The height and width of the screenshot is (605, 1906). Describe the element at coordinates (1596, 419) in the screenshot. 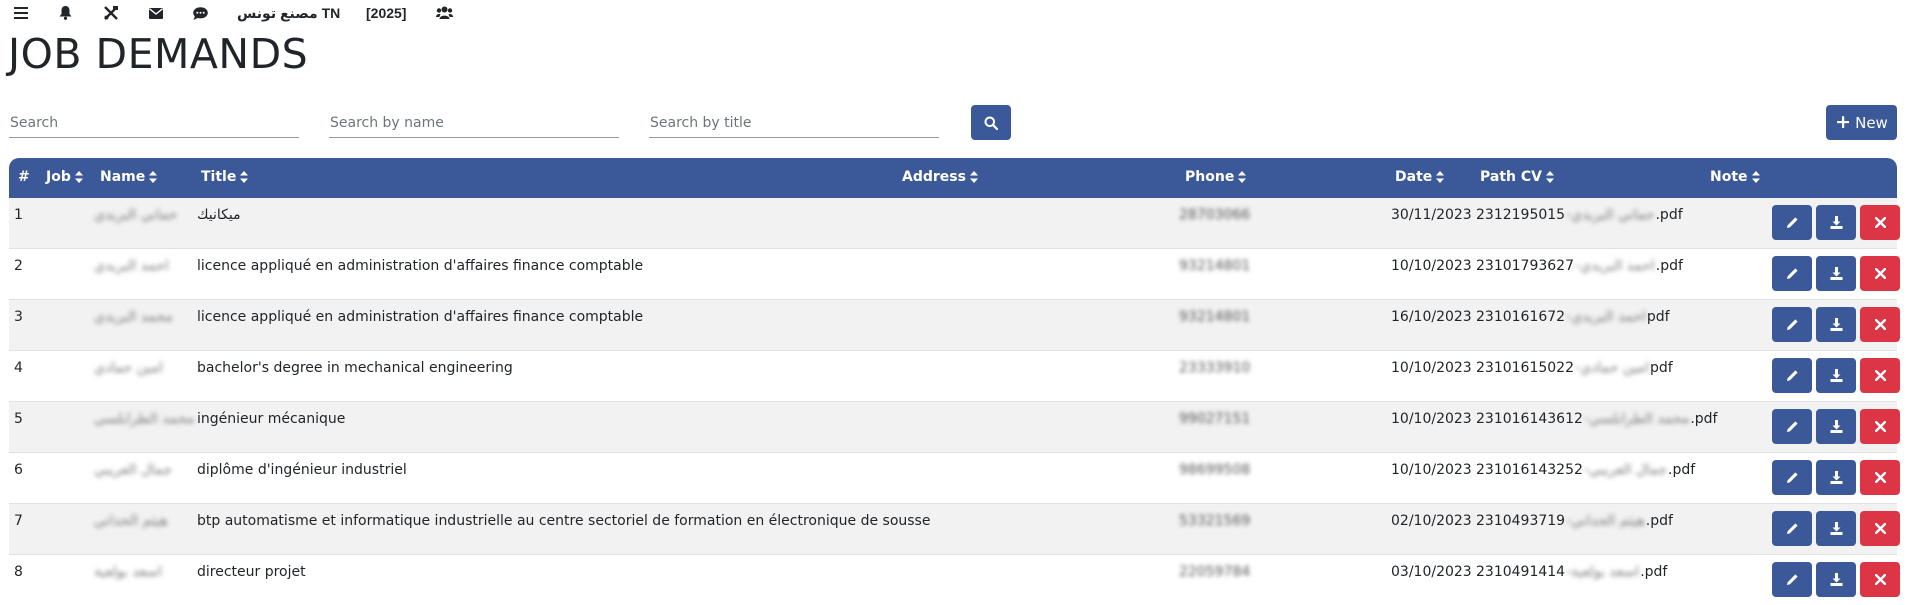

I see `row-path-cv: 231016143612 -محمد الطرابلسي .pdf` at that location.